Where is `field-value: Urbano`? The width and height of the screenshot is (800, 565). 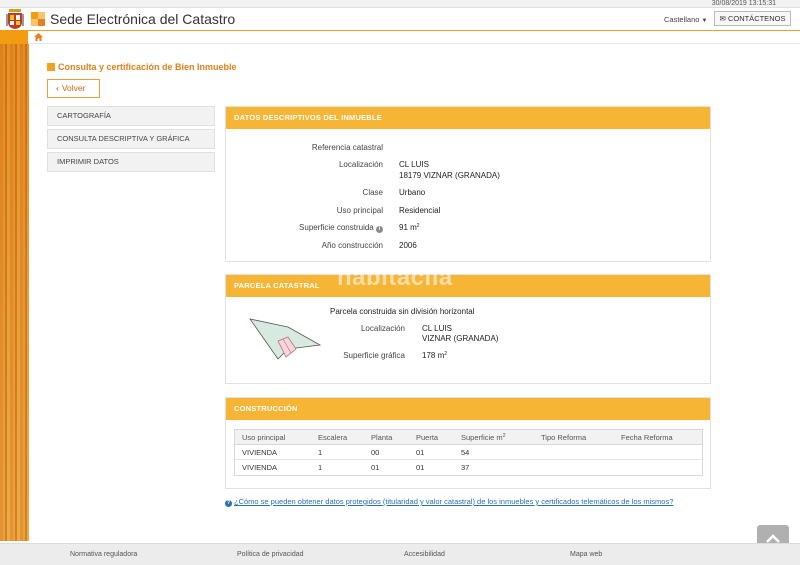
field-value: Urbano is located at coordinates (412, 192).